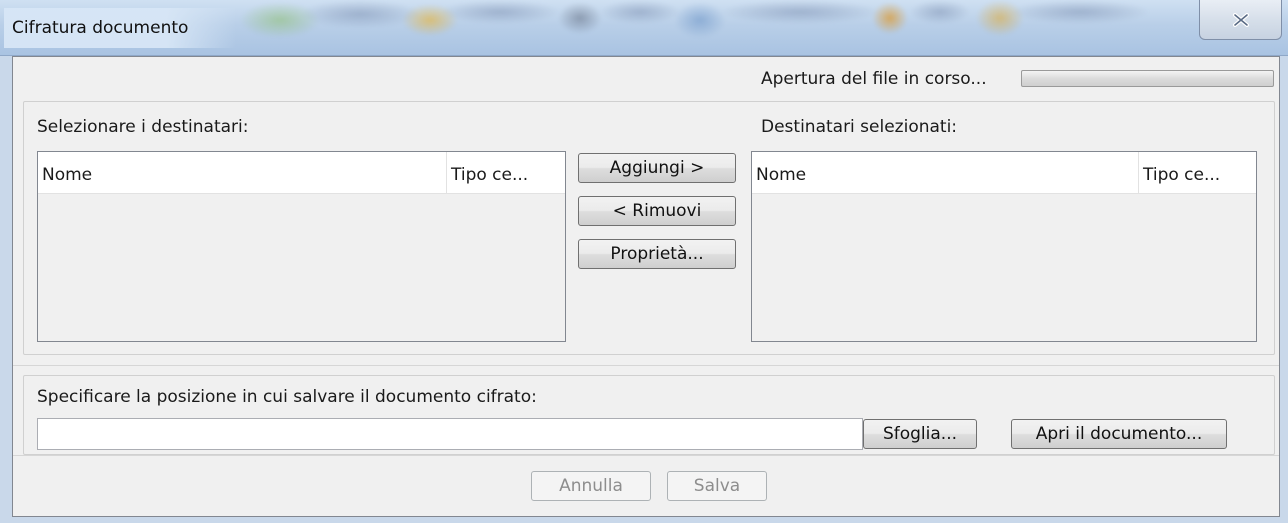  I want to click on save-button: Salva, so click(717, 486).